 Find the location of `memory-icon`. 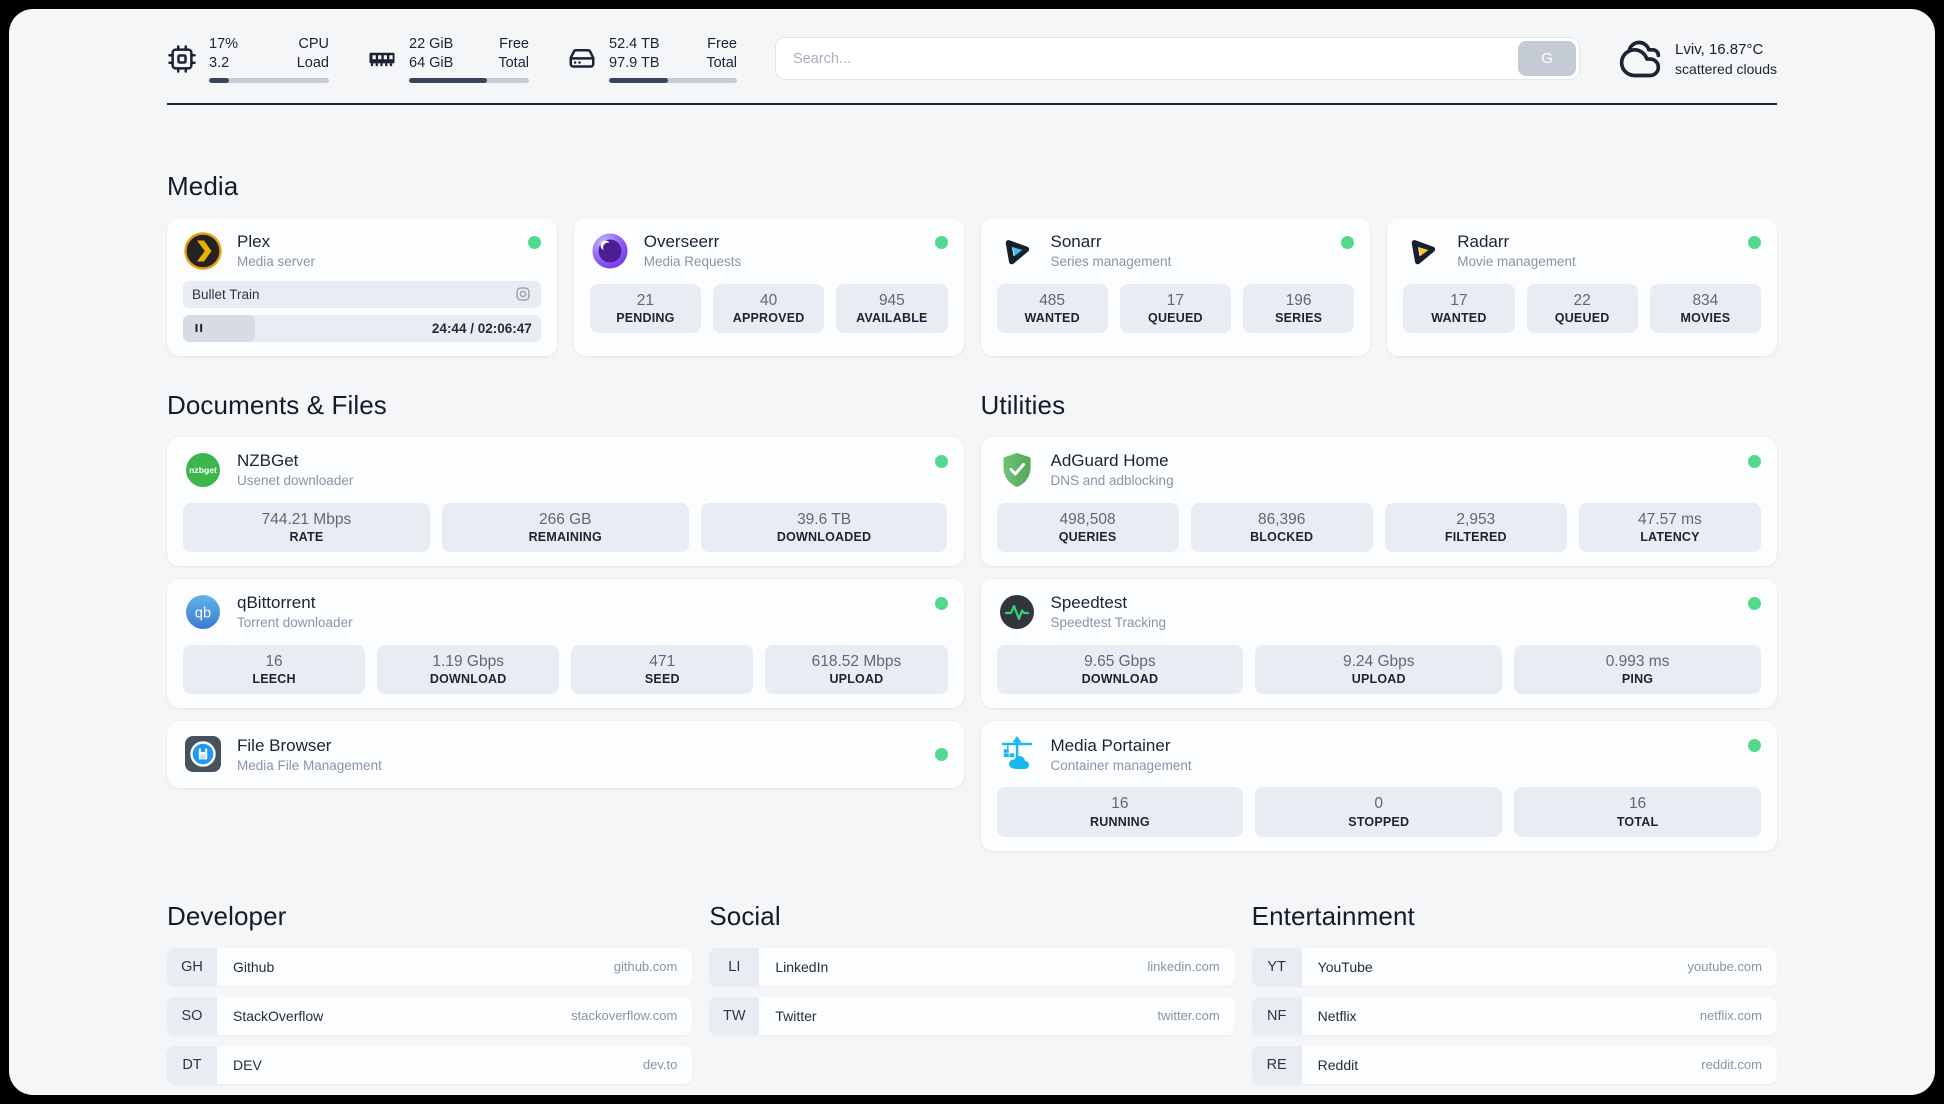

memory-icon is located at coordinates (382, 59).